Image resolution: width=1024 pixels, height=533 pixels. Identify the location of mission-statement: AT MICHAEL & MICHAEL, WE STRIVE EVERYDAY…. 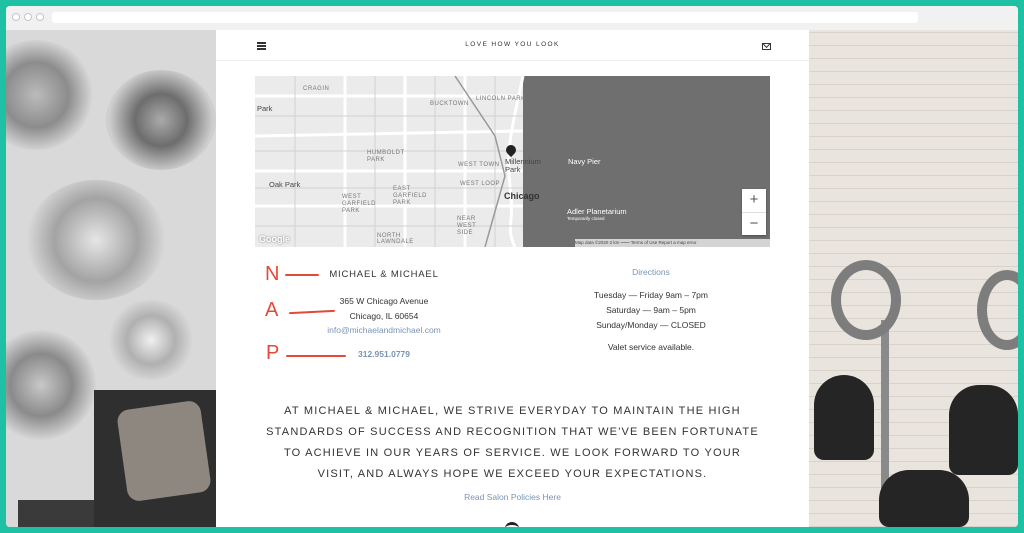
(512, 442).